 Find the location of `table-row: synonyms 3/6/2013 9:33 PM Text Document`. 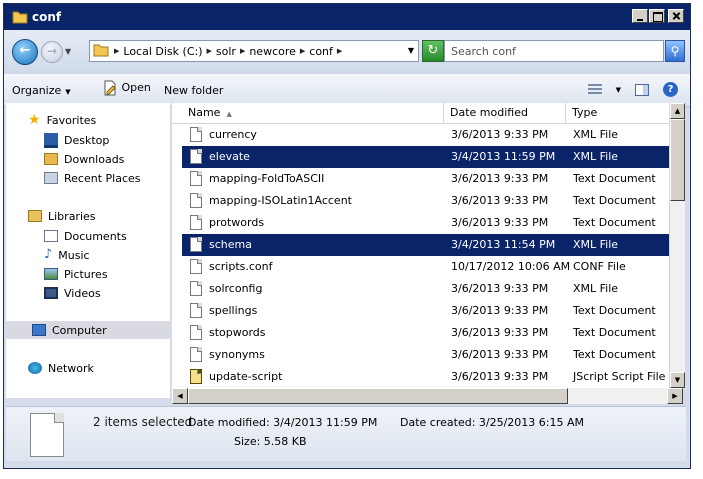

table-row: synonyms 3/6/2013 9:33 PM Text Document is located at coordinates (425, 355).